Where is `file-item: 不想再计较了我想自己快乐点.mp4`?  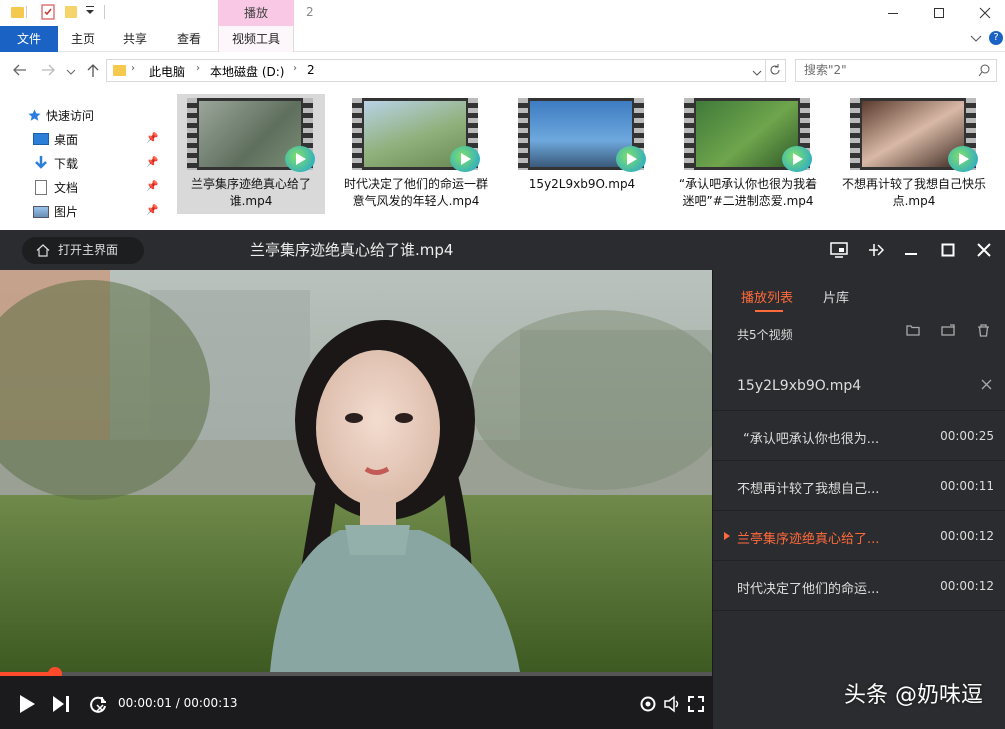 file-item: 不想再计较了我想自己快乐点.mp4 is located at coordinates (914, 154).